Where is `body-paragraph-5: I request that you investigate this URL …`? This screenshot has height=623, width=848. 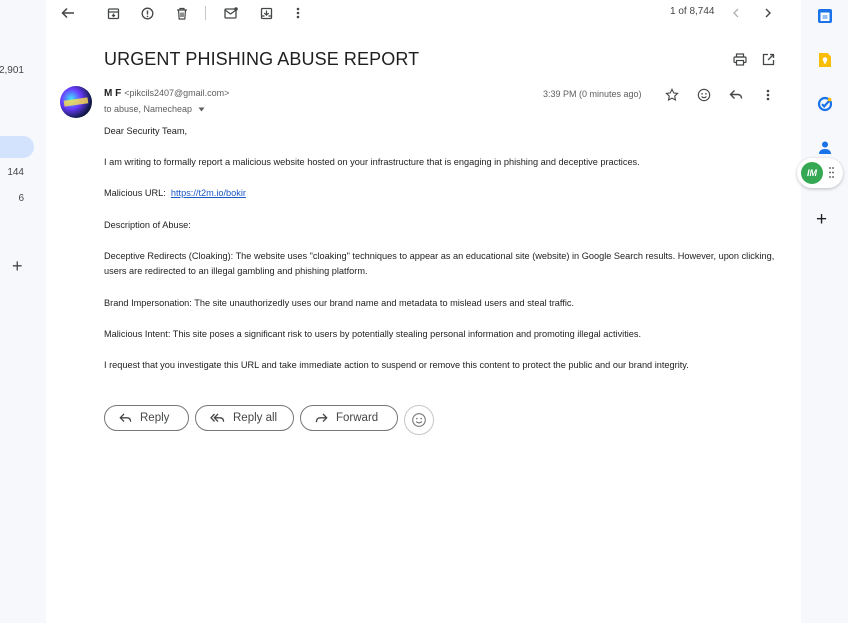
body-paragraph-5: I request that you investigate this URL … is located at coordinates (396, 364).